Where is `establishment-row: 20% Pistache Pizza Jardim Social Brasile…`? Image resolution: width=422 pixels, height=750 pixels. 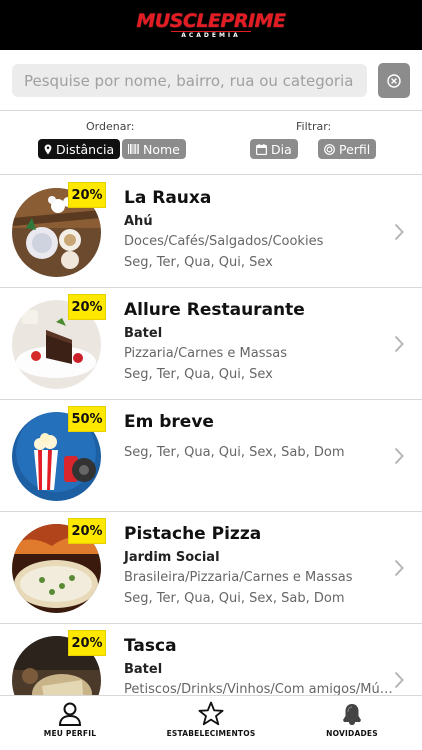 establishment-row: 20% Pistache Pizza Jardim Social Brasile… is located at coordinates (211, 568).